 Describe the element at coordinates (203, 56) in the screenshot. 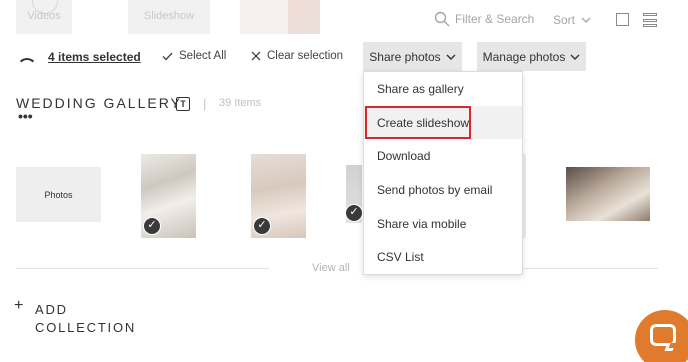

I see `select-all-label: Select All` at that location.